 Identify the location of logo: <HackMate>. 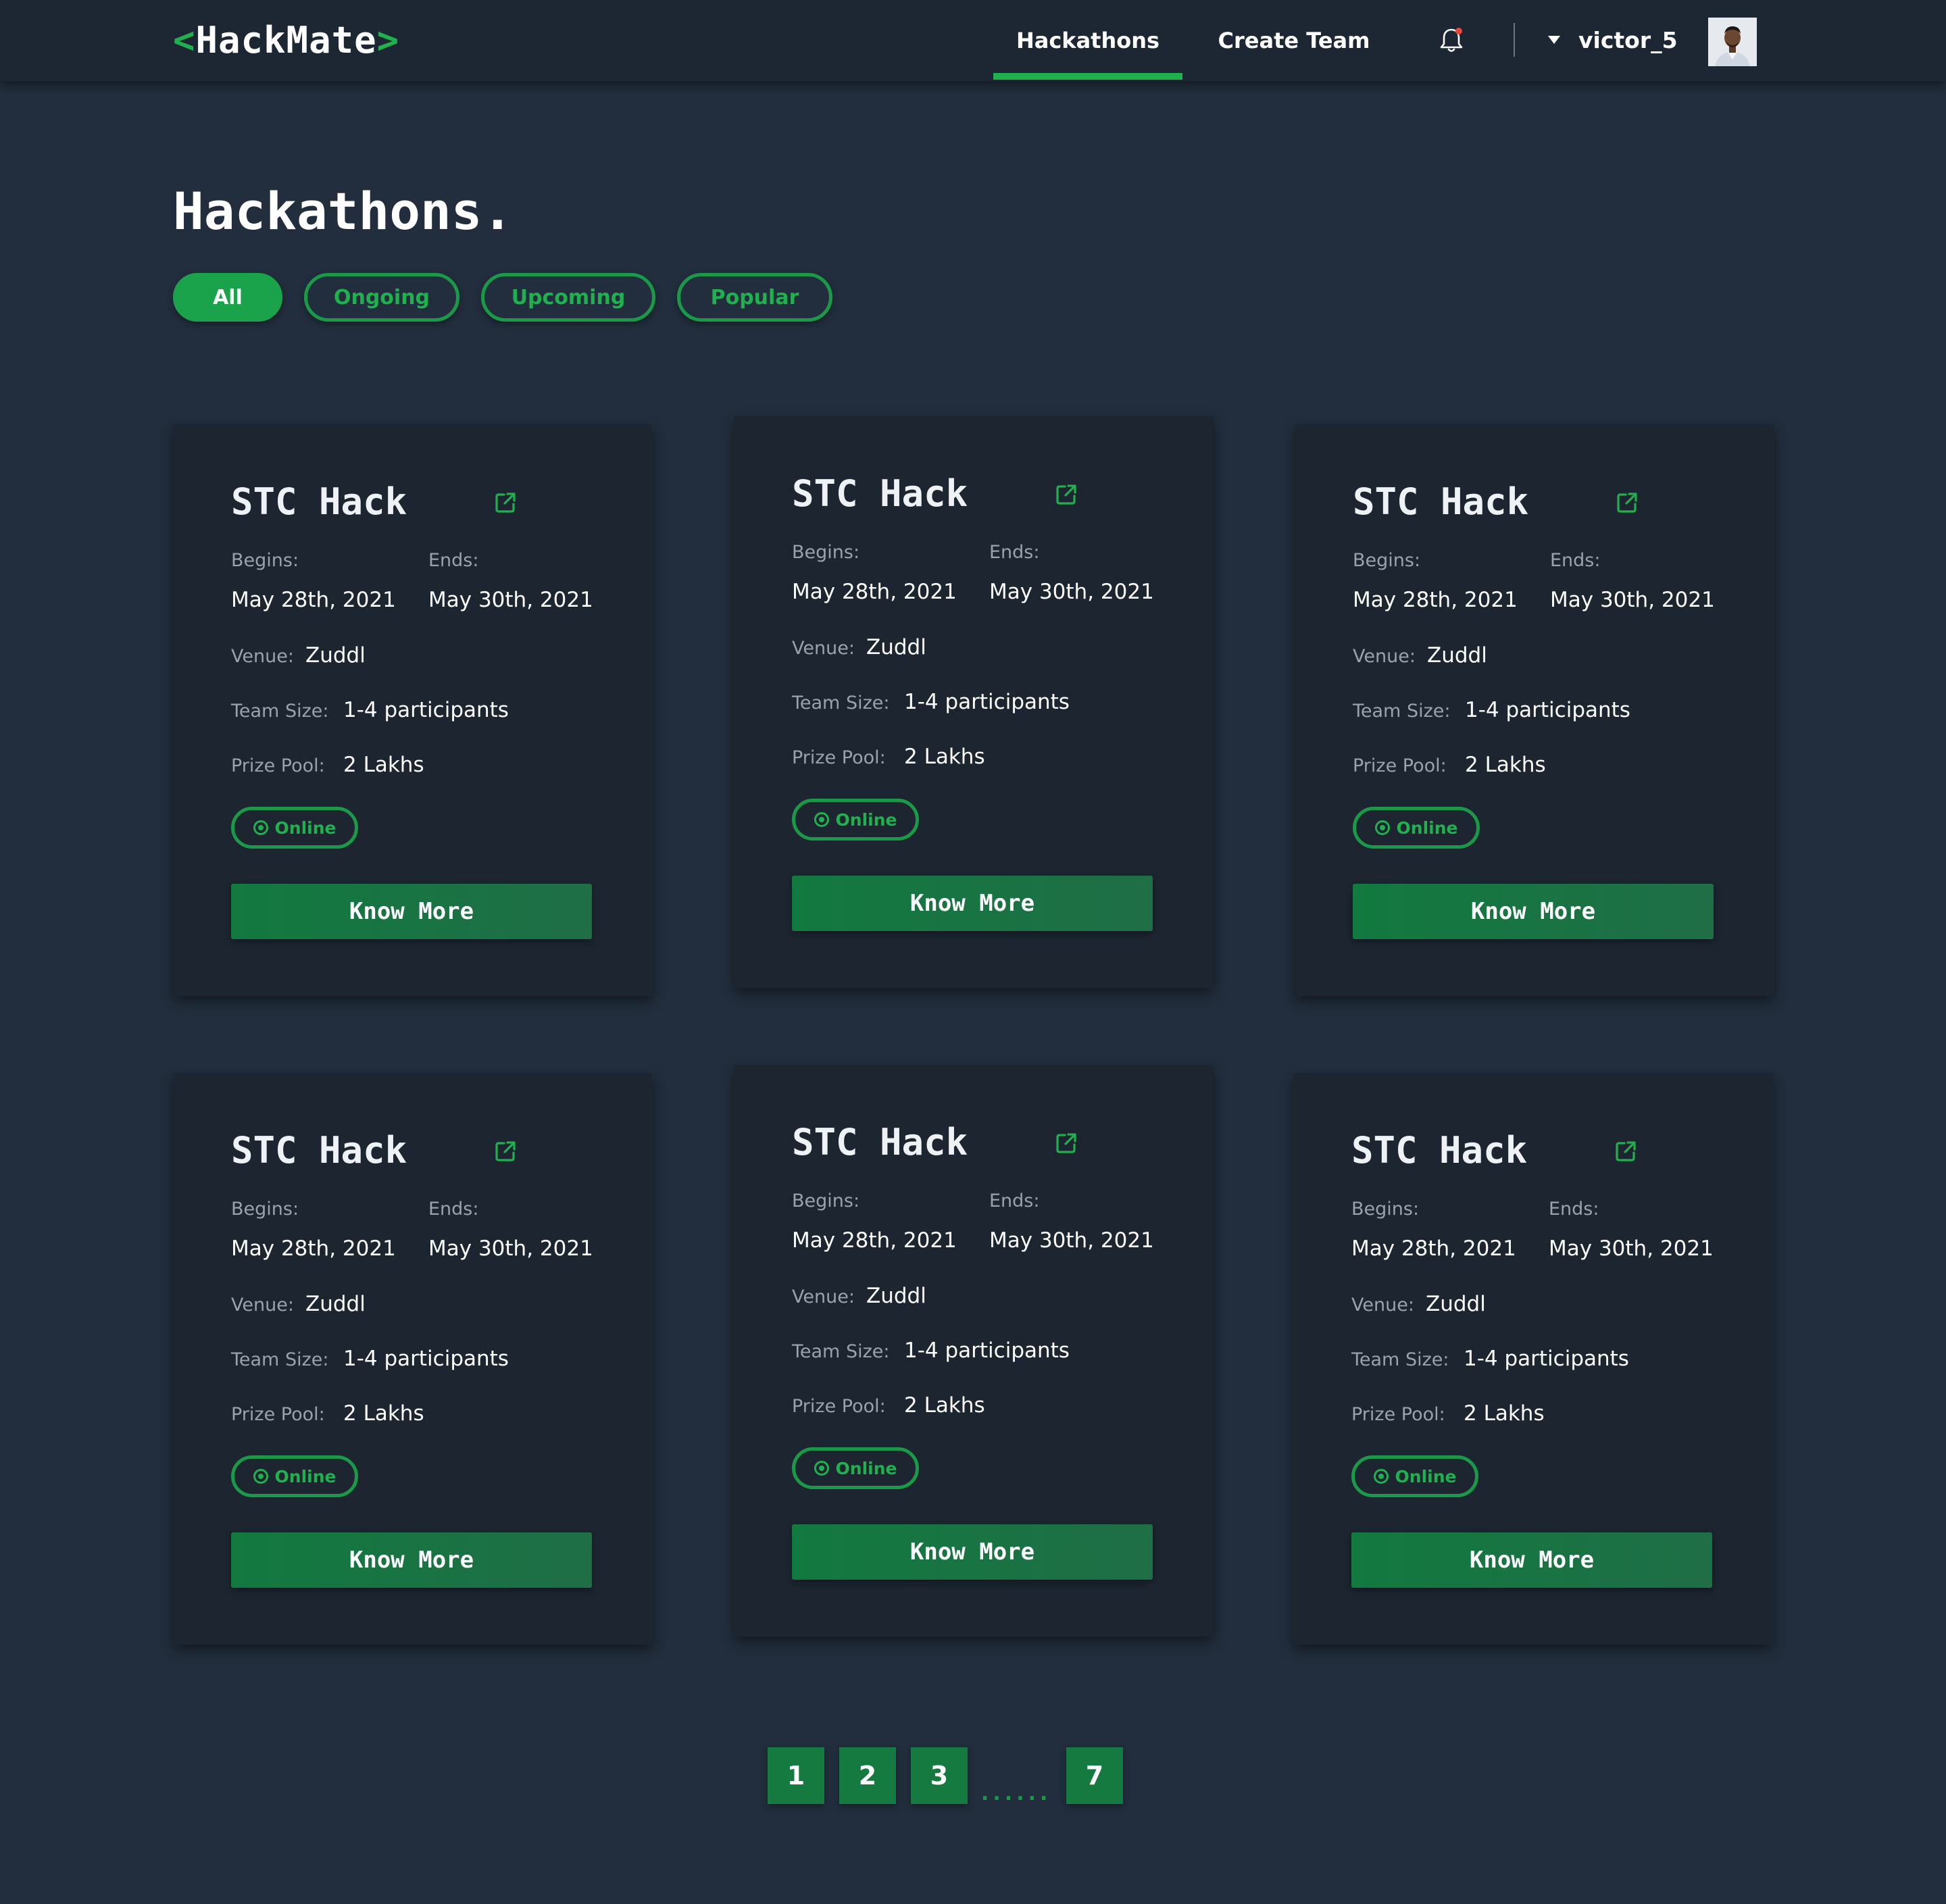
(286, 40).